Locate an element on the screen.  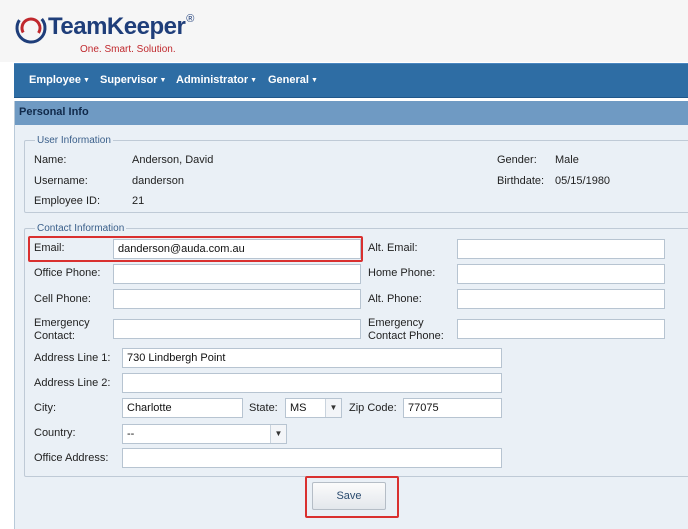
address2-label: Address Line 2: is located at coordinates (72, 383).